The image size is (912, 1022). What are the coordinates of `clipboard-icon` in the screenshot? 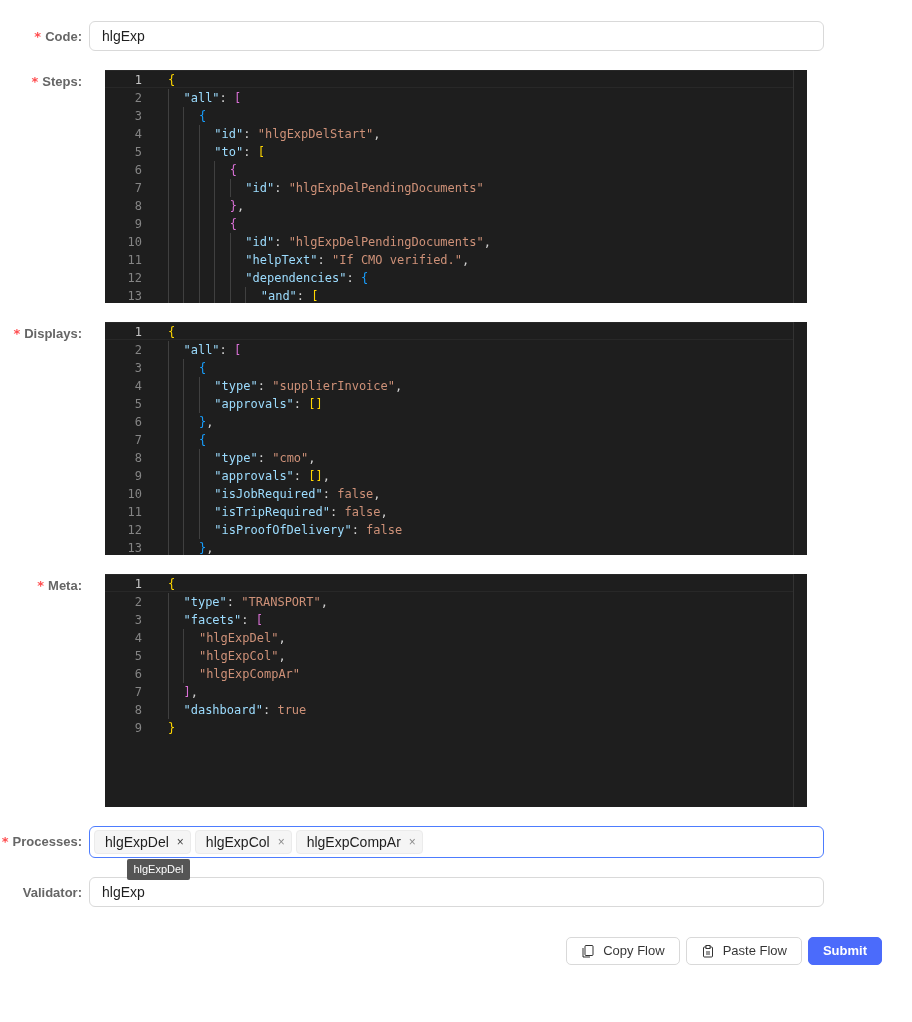 It's located at (707, 951).